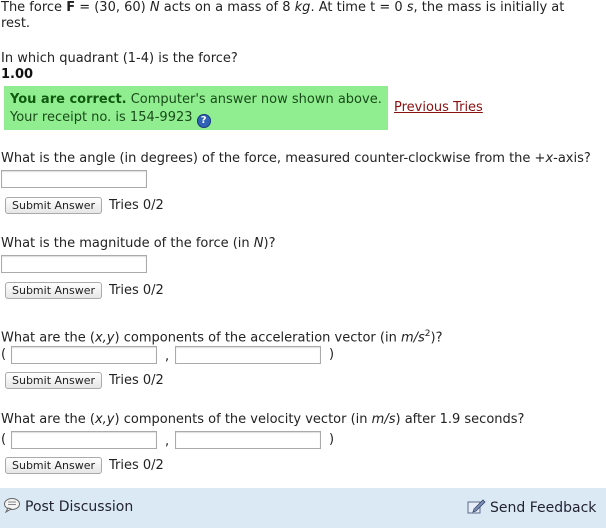 The image size is (606, 528). What do you see at coordinates (438, 107) in the screenshot?
I see `previous-tries-link: Previous Tries` at bounding box center [438, 107].